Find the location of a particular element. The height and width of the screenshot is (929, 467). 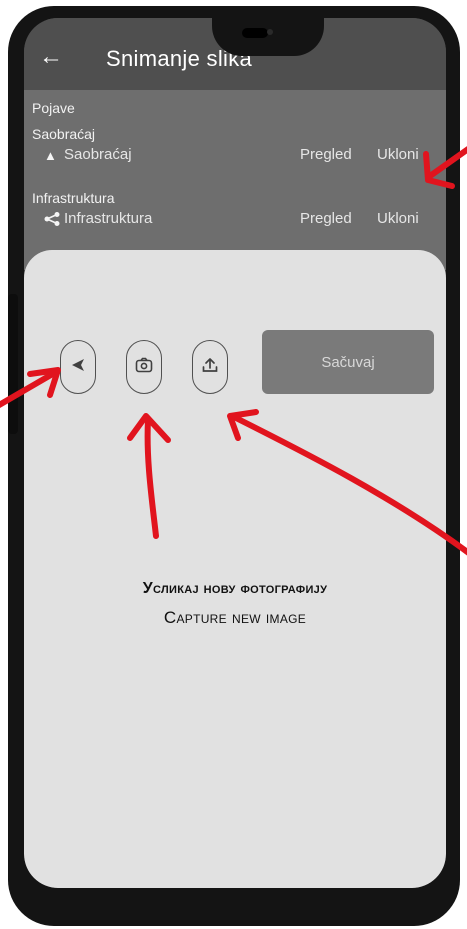

item-label: Saobraćaj is located at coordinates (98, 154).